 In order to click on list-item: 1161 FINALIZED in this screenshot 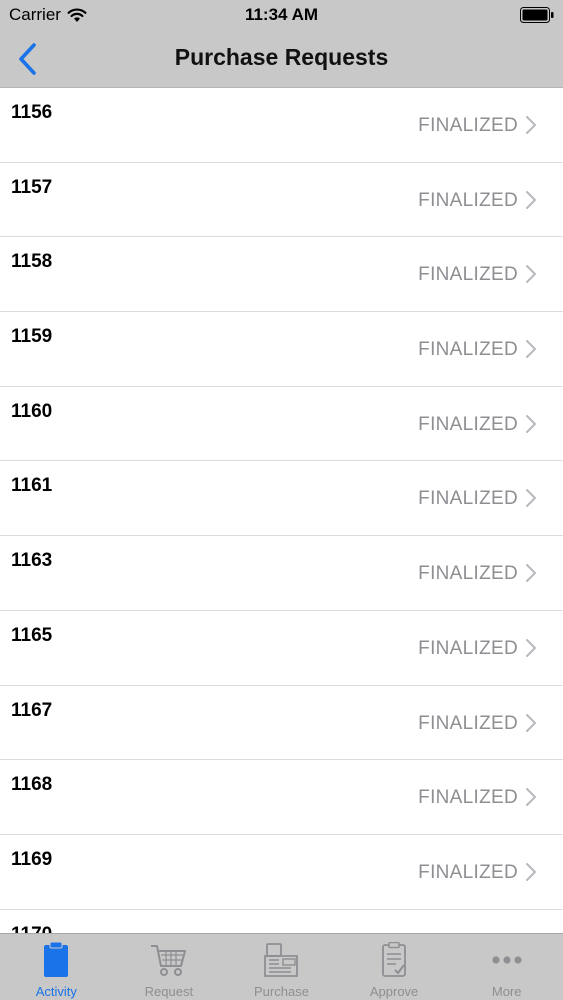, I will do `click(281, 499)`.